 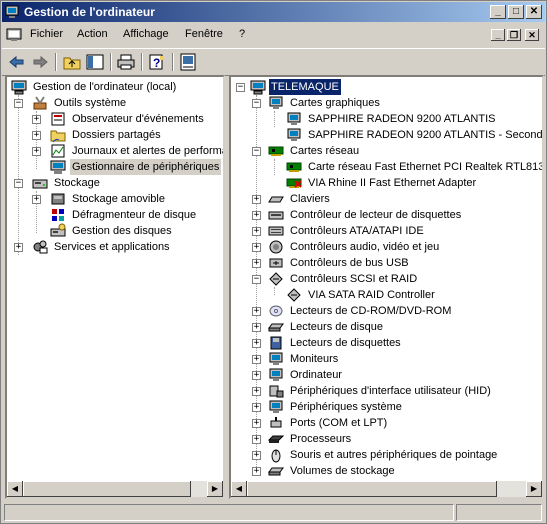 I want to click on help-button: ?, so click(x=157, y=62).